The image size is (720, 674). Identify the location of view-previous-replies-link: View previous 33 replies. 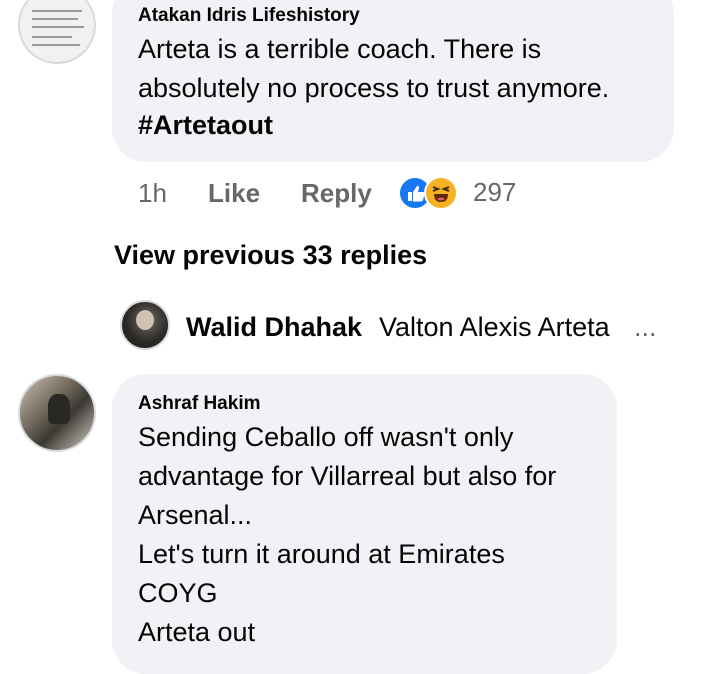
(270, 255).